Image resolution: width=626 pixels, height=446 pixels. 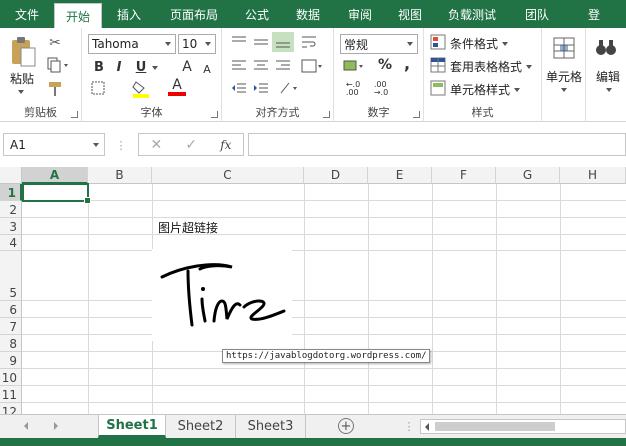 I want to click on alignment-launcher-icon, so click(x=326, y=114).